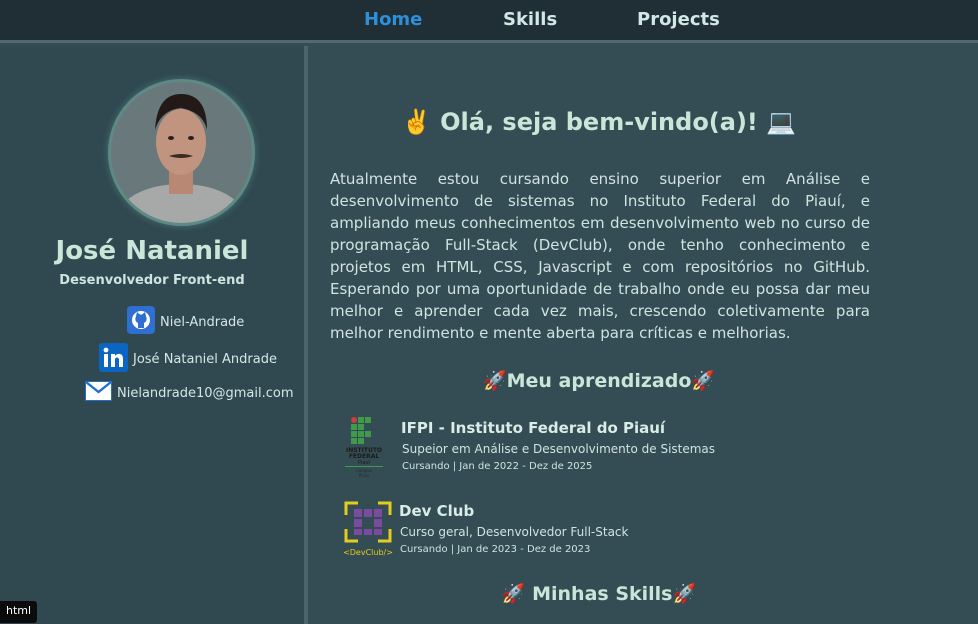  Describe the element at coordinates (495, 549) in the screenshot. I see `education-dates: Cursando | Jan de 2023 - Dez de 2023` at that location.